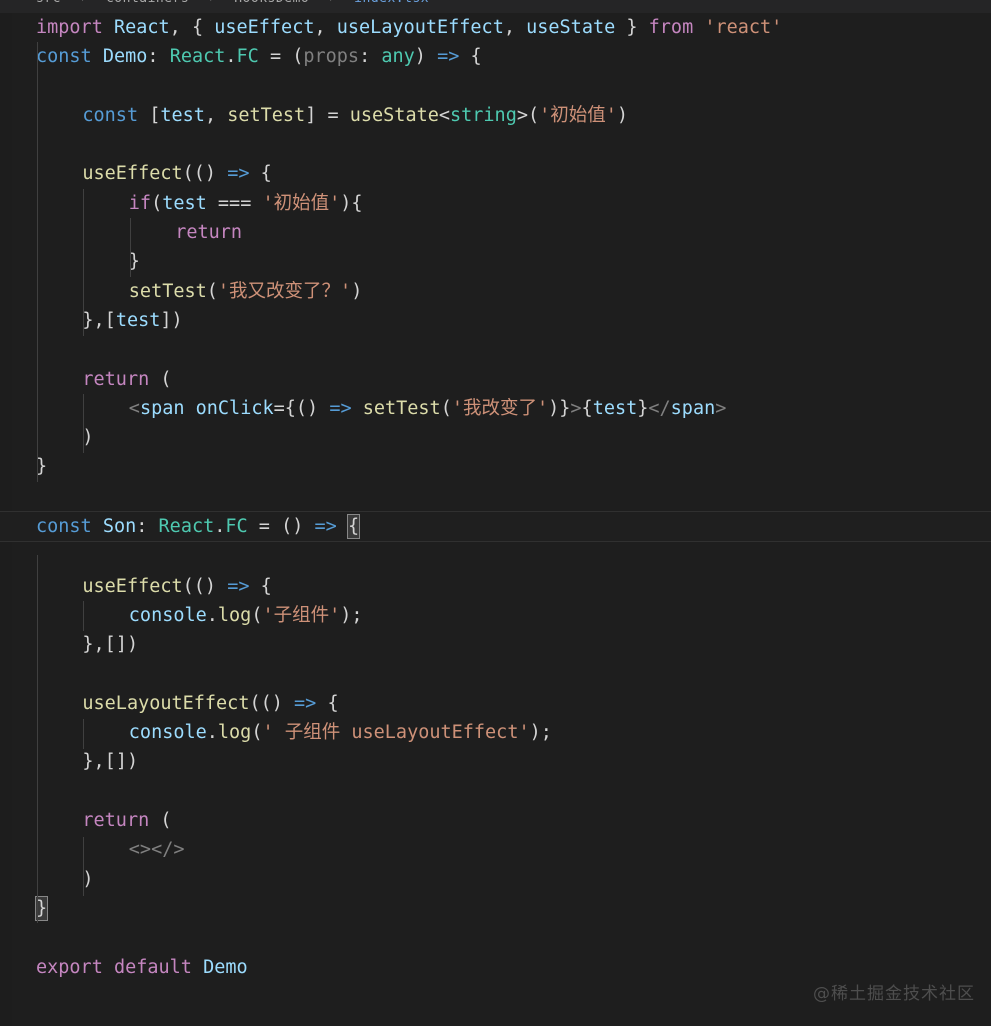  I want to click on code-token: Son, so click(119, 527).